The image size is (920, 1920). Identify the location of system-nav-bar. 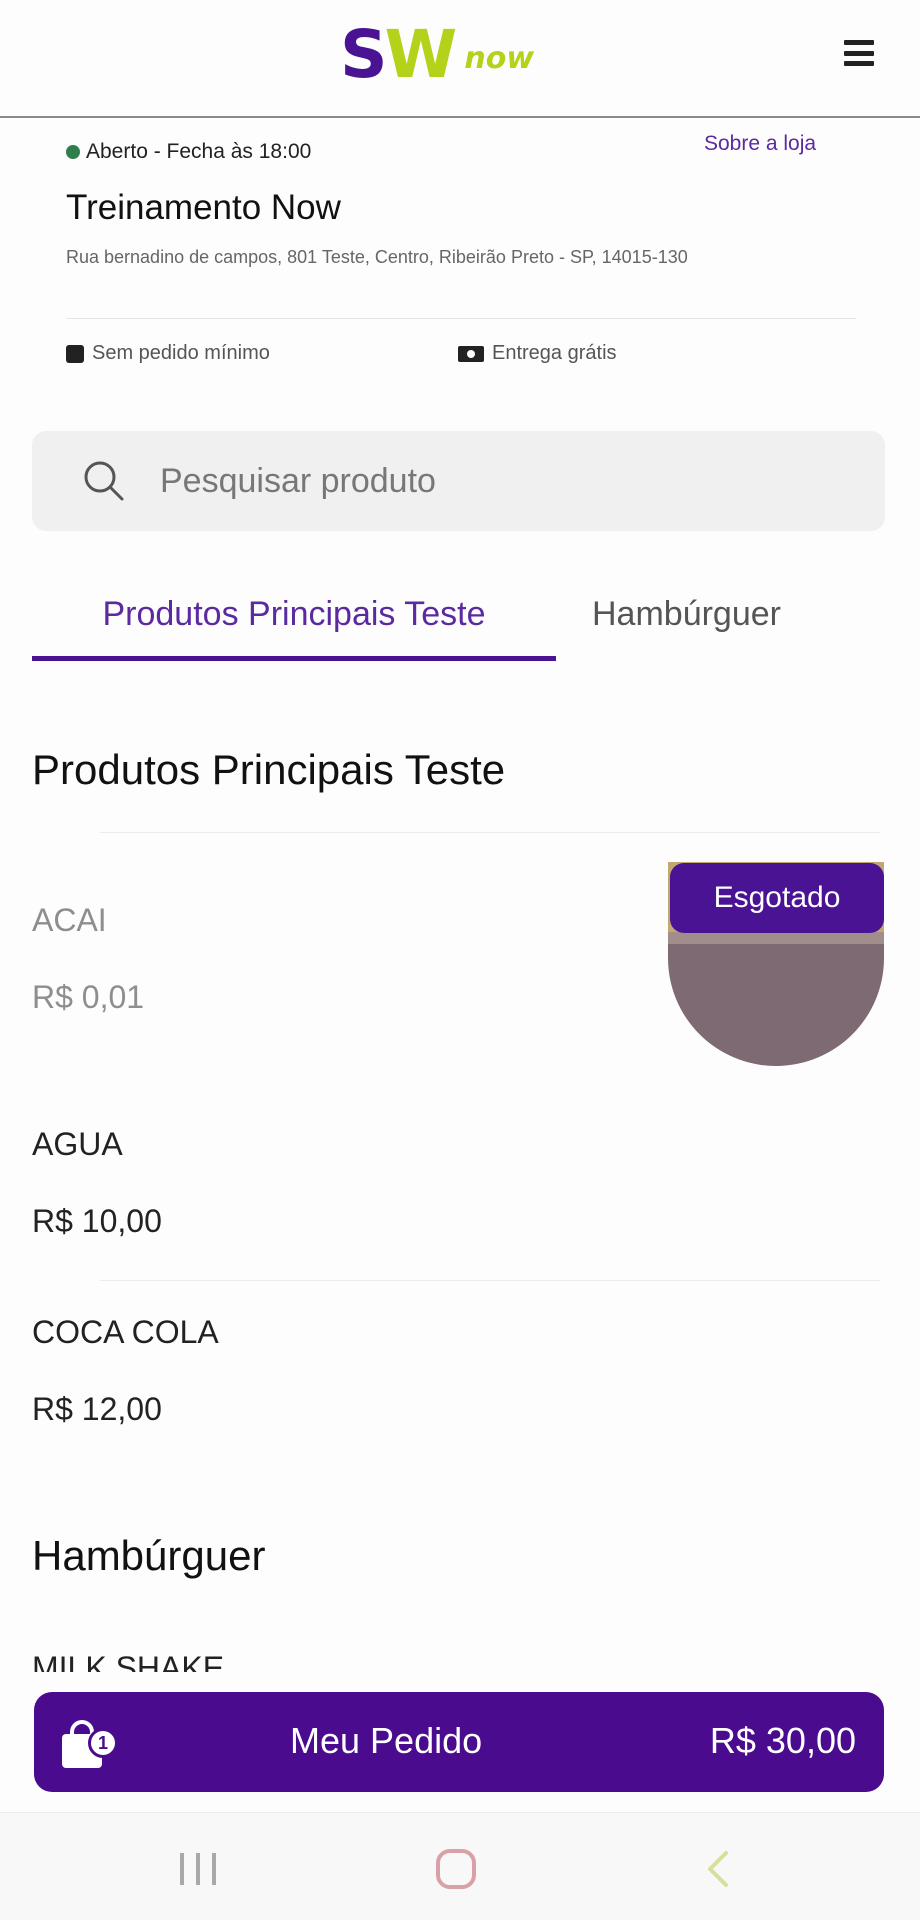
(460, 1866).